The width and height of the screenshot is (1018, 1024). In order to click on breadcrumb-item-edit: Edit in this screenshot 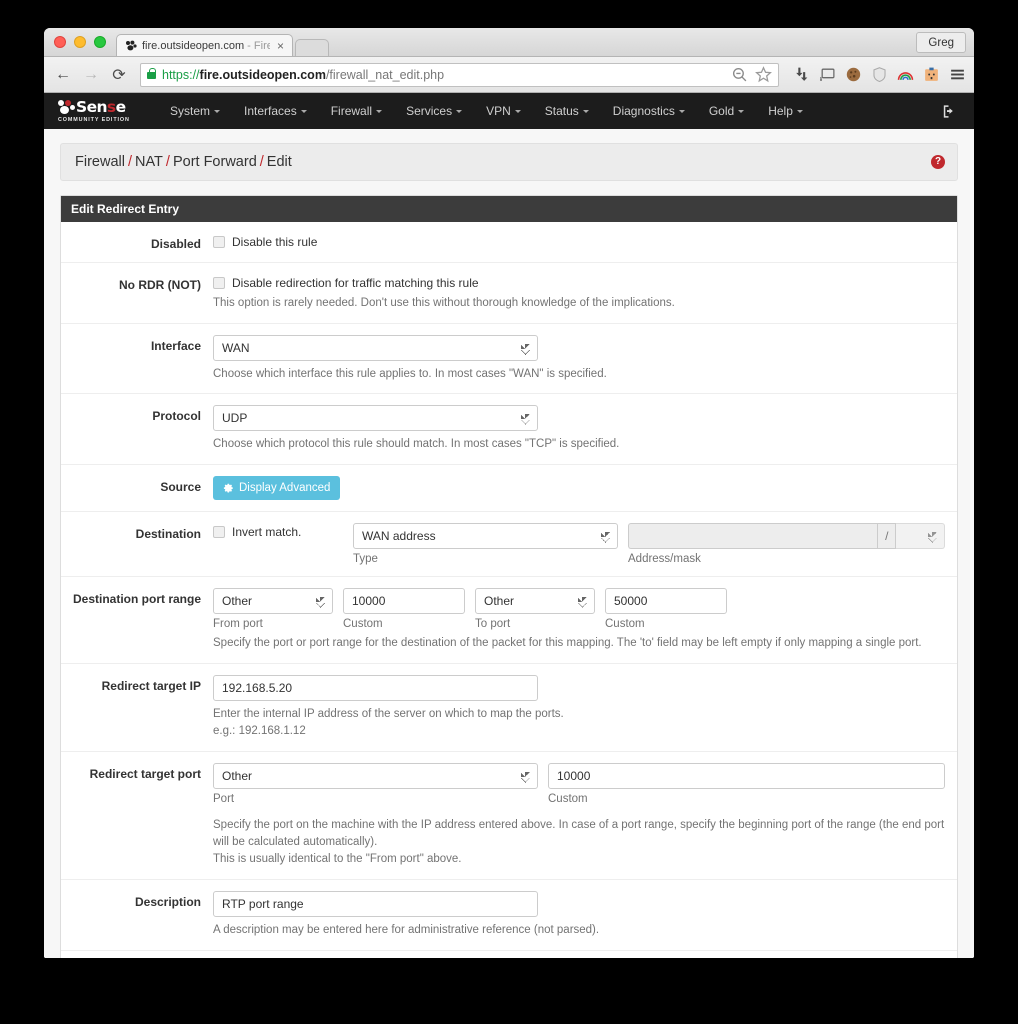, I will do `click(279, 162)`.